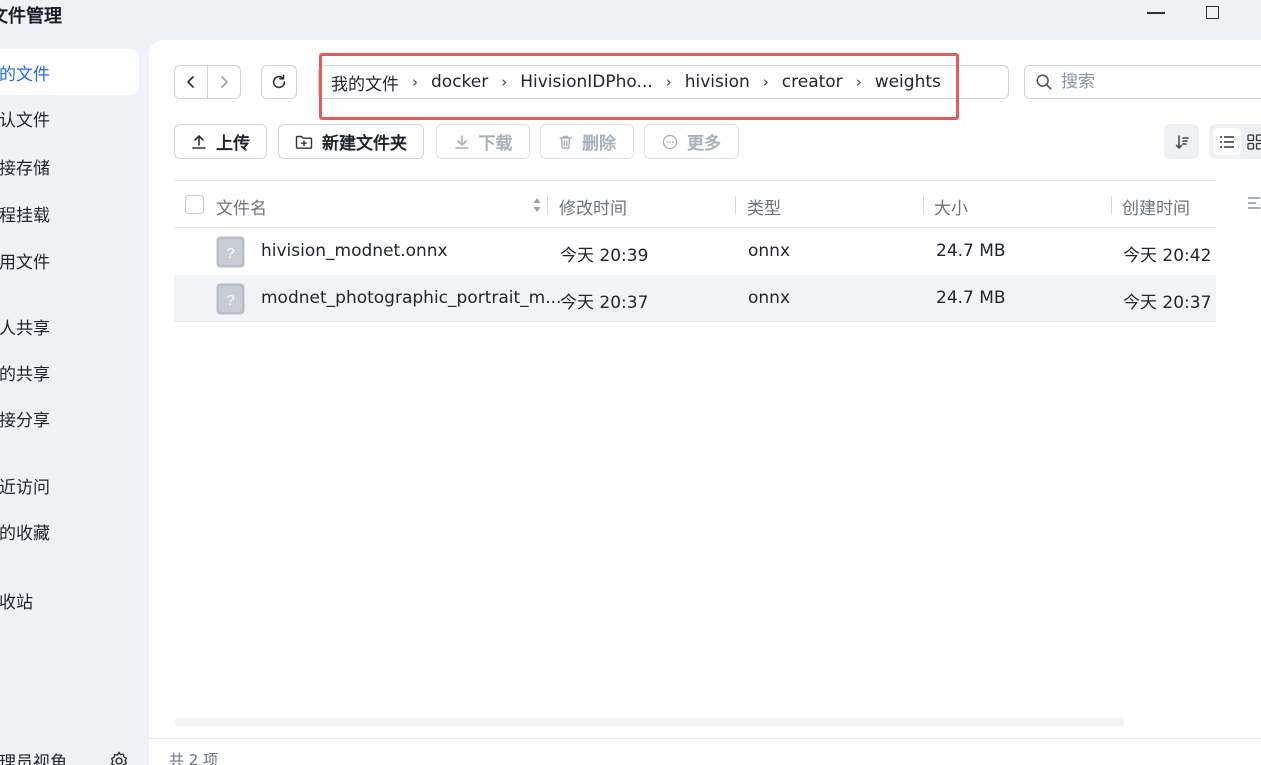 This screenshot has height=765, width=1261. I want to click on horizontal-scrollbar, so click(649, 722).